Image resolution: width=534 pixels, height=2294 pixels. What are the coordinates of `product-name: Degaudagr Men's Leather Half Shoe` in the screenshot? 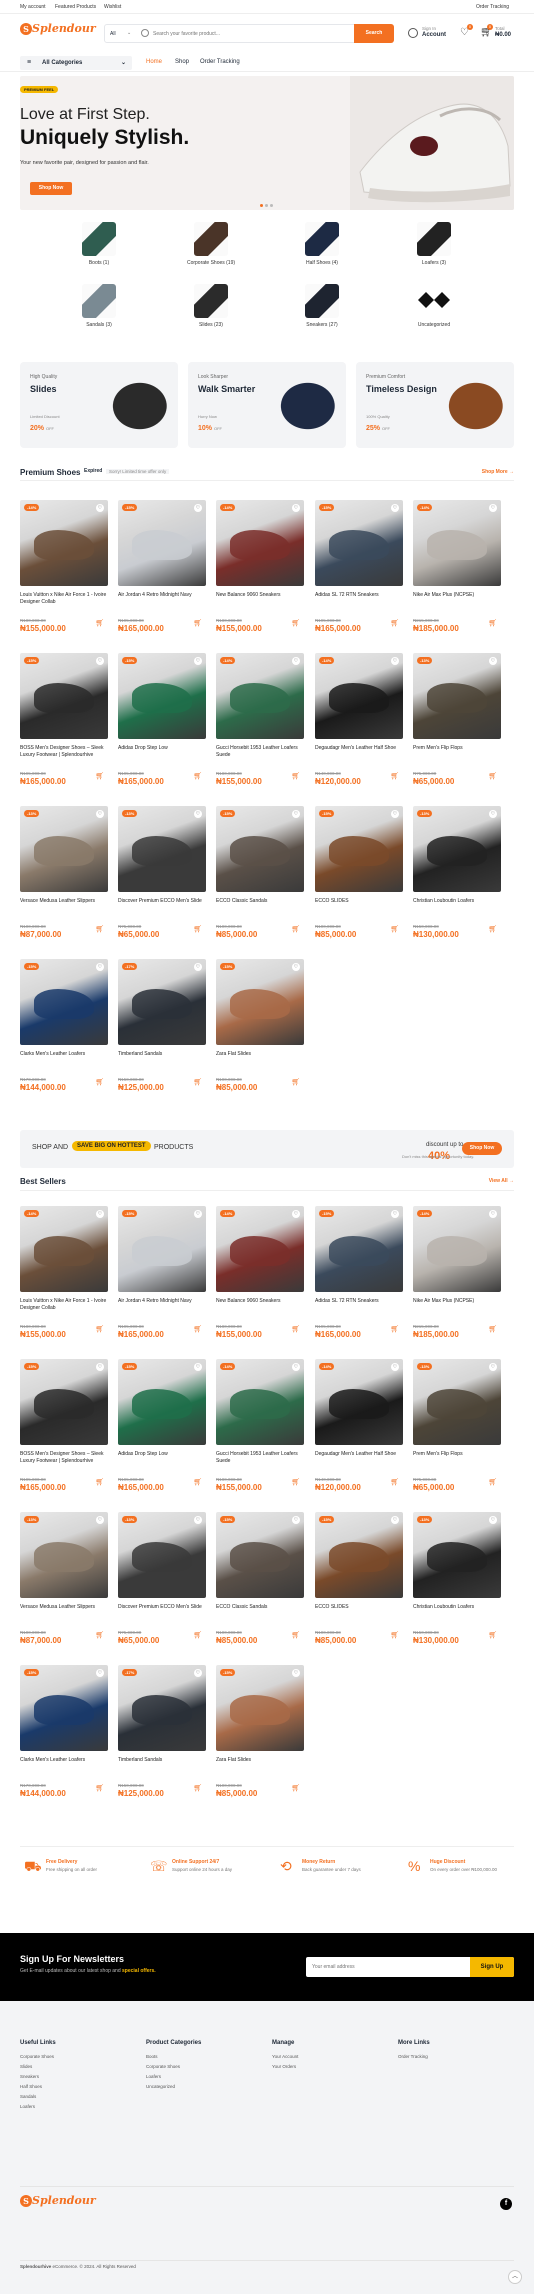 It's located at (359, 748).